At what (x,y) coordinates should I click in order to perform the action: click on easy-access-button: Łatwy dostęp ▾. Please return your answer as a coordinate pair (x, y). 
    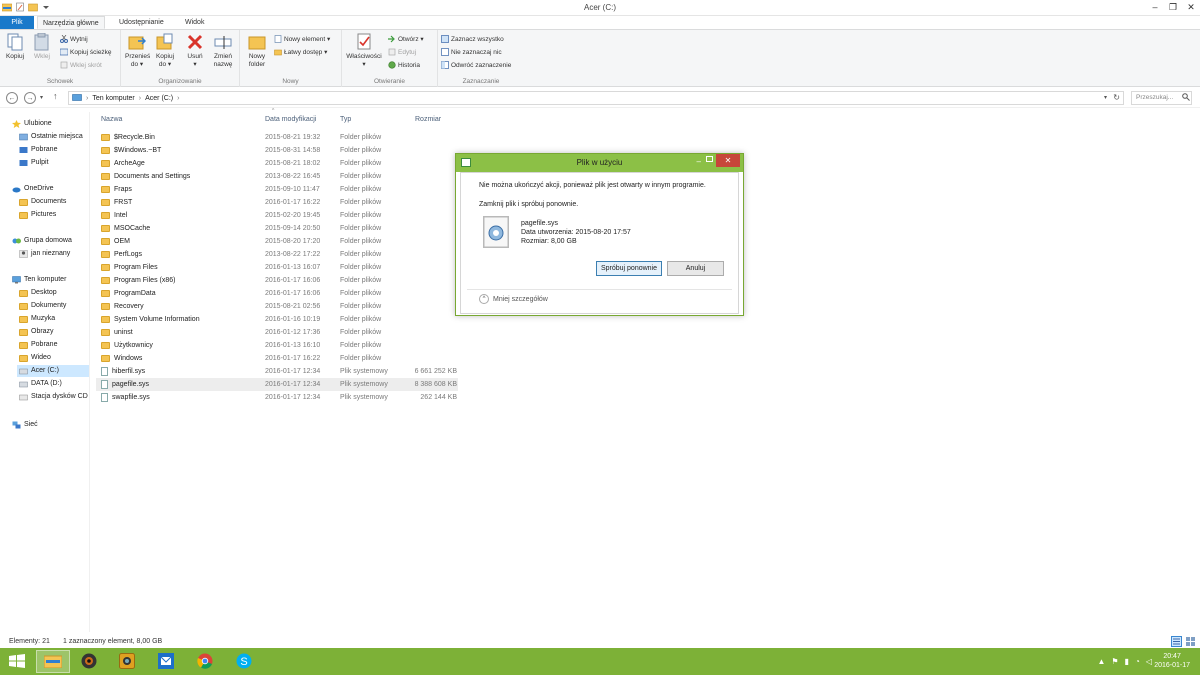
    Looking at the image, I should click on (300, 52).